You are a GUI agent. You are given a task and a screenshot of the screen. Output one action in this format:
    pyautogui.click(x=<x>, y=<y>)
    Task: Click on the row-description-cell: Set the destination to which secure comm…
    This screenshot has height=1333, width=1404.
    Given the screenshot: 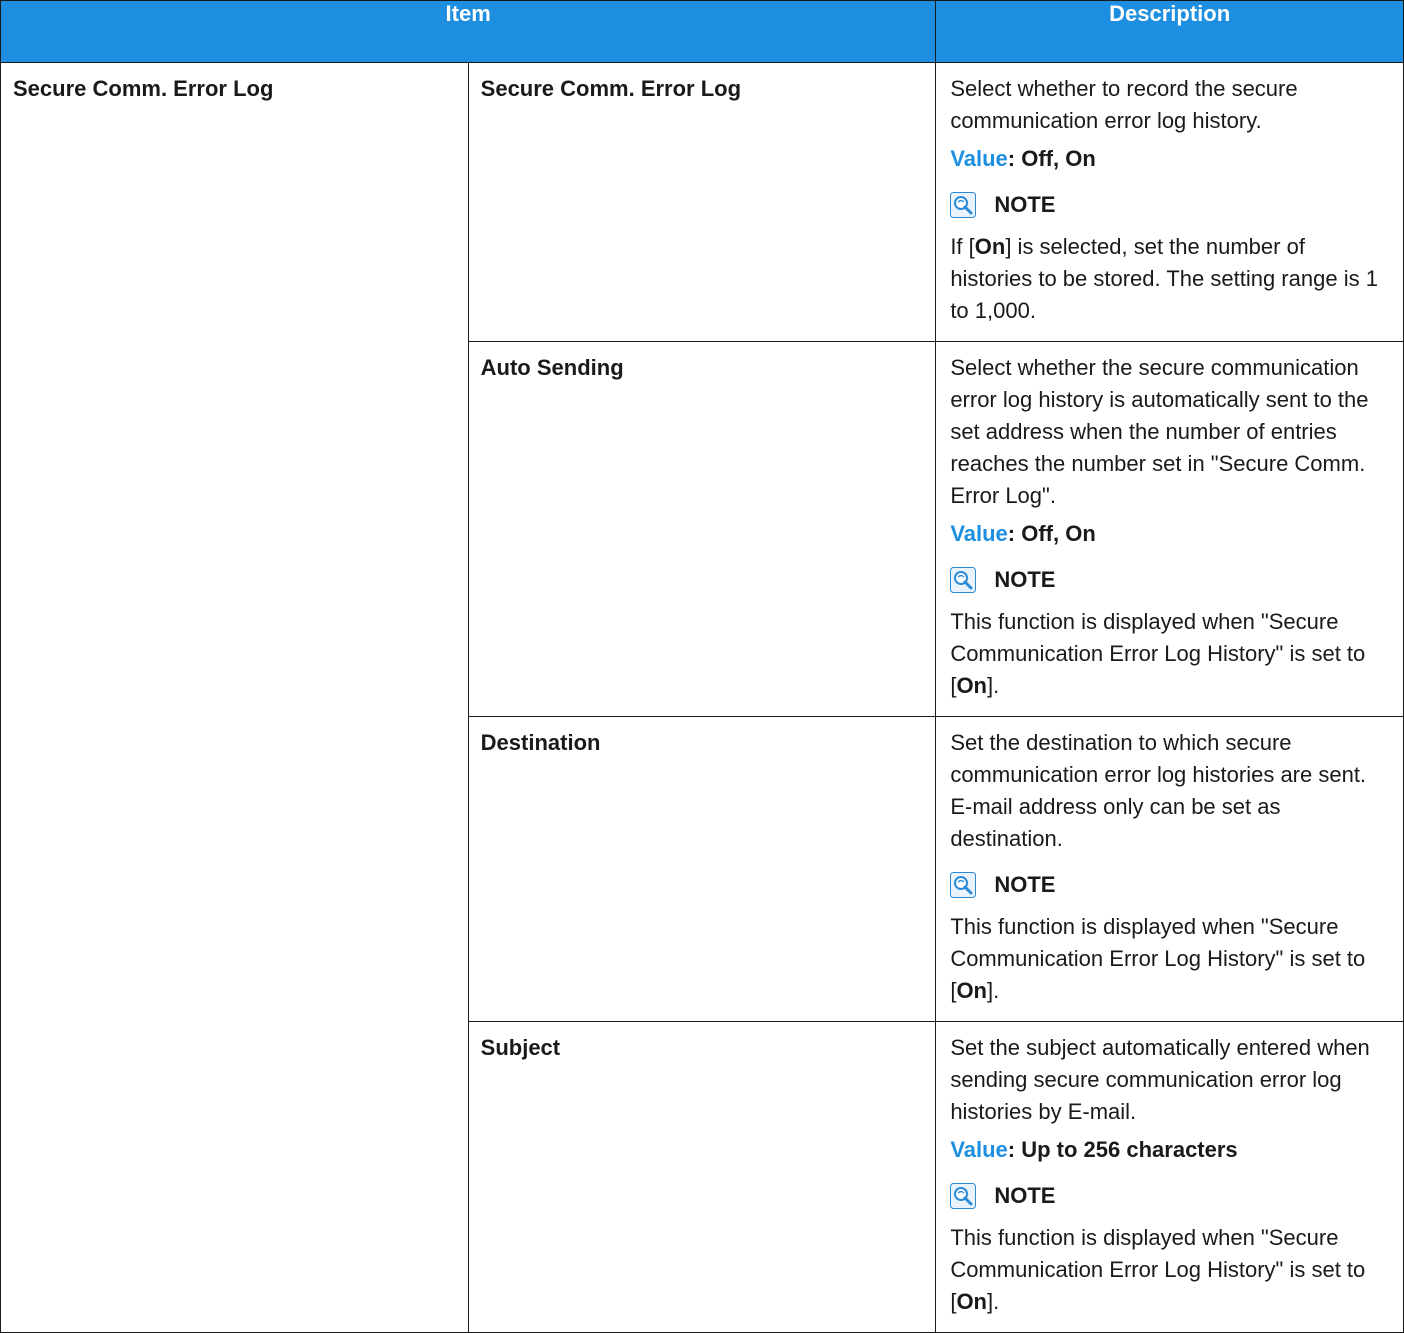 What is the action you would take?
    pyautogui.click(x=1169, y=869)
    